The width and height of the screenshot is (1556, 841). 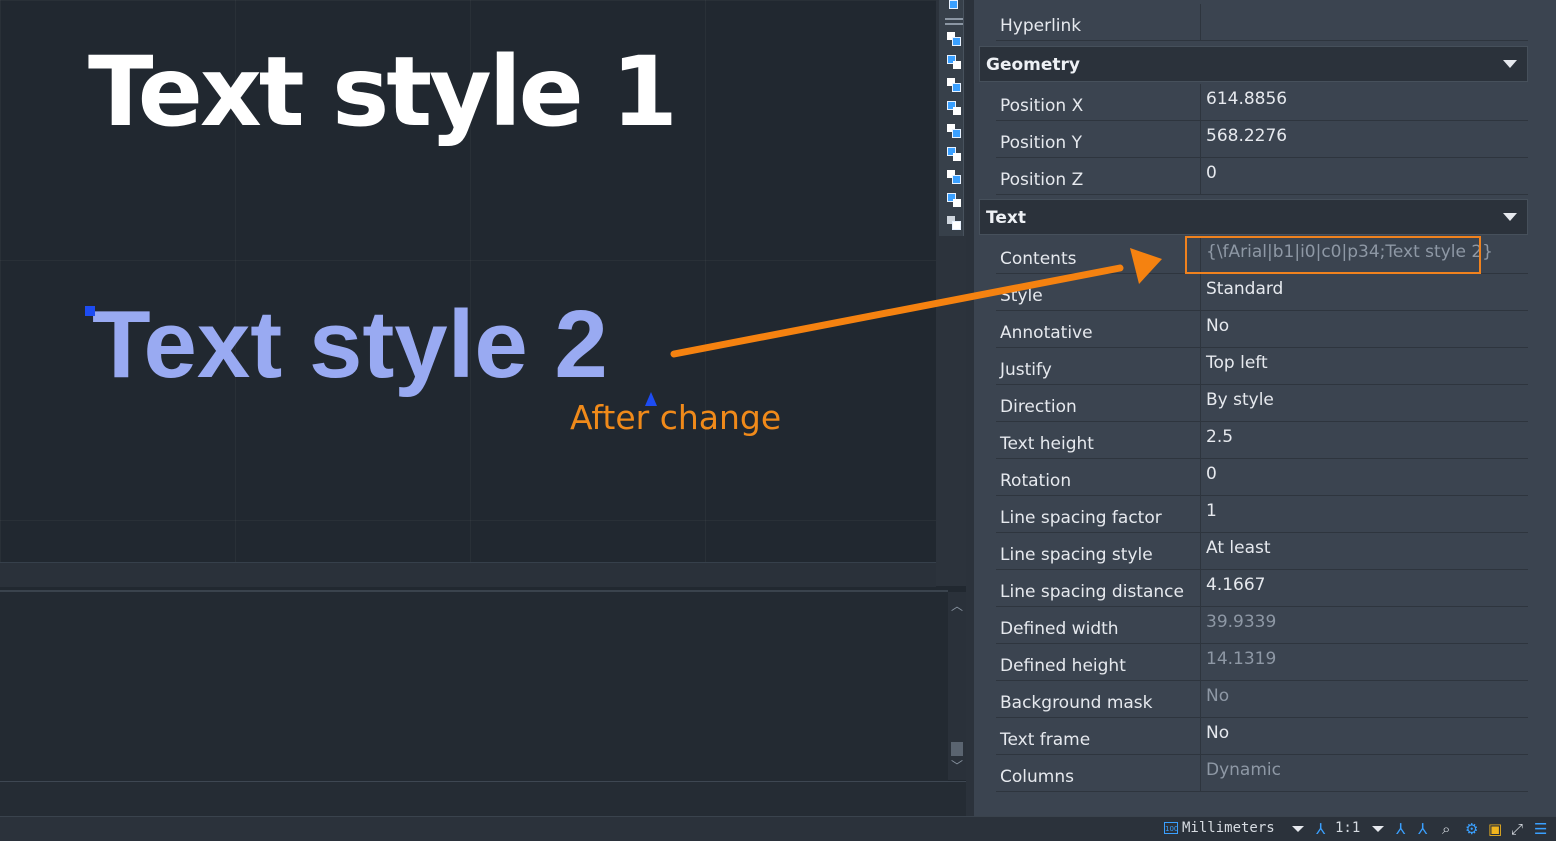 What do you see at coordinates (1098, 255) in the screenshot?
I see `property-label: Contents` at bounding box center [1098, 255].